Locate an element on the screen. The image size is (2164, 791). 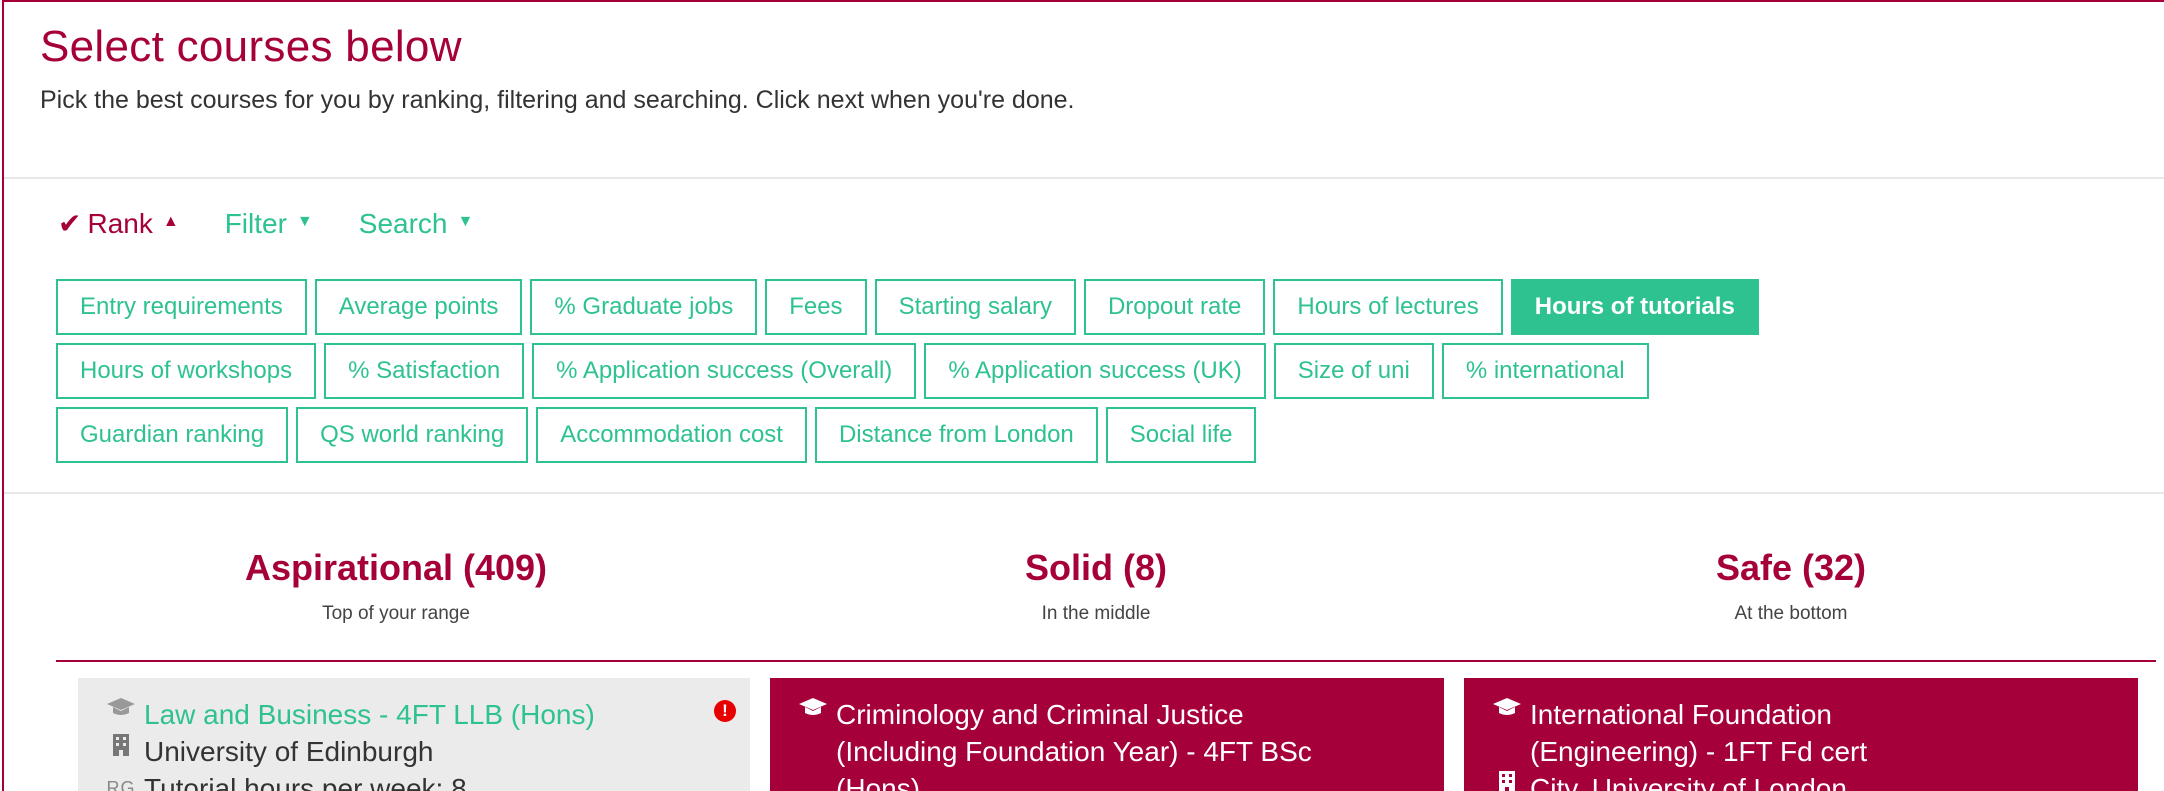
page-title: Select courses below is located at coordinates (251, 46).